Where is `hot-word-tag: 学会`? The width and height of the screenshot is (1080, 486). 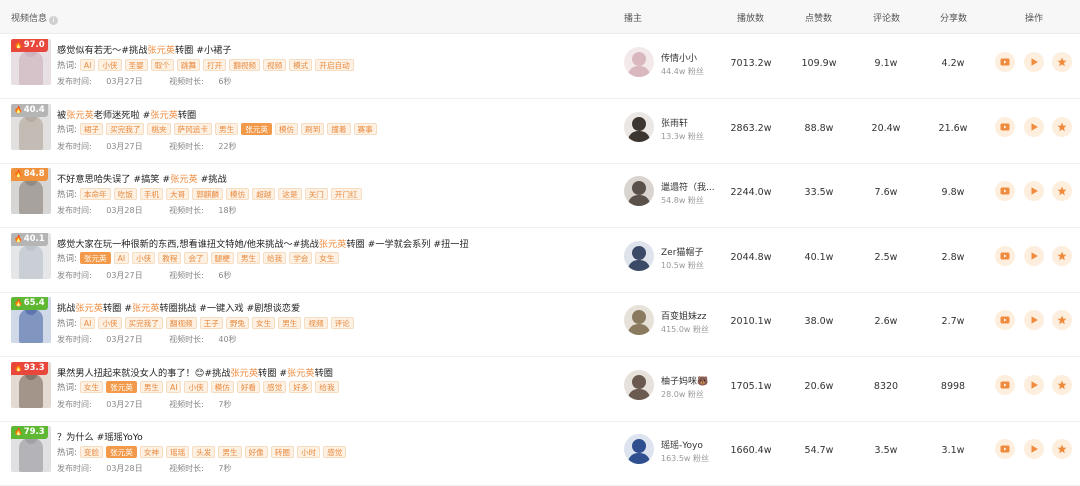 hot-word-tag: 学会 is located at coordinates (301, 258).